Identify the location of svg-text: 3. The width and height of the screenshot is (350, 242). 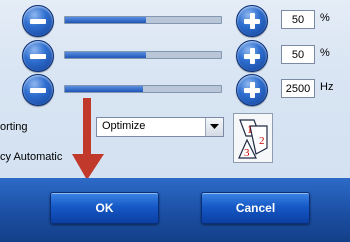
(247, 153).